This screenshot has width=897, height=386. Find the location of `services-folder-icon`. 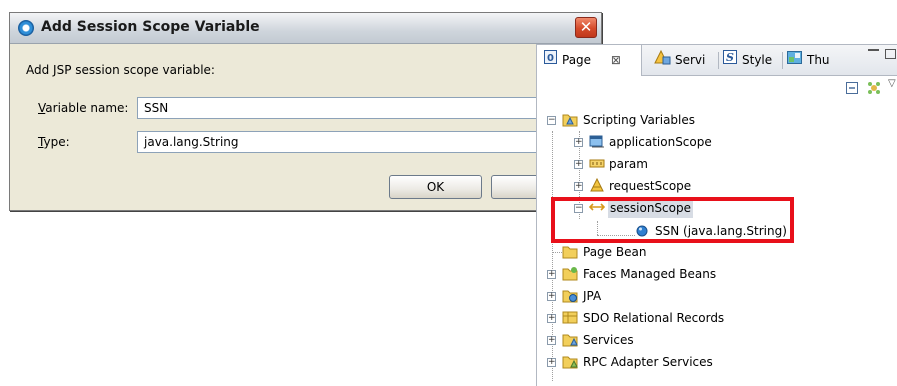

services-folder-icon is located at coordinates (570, 339).